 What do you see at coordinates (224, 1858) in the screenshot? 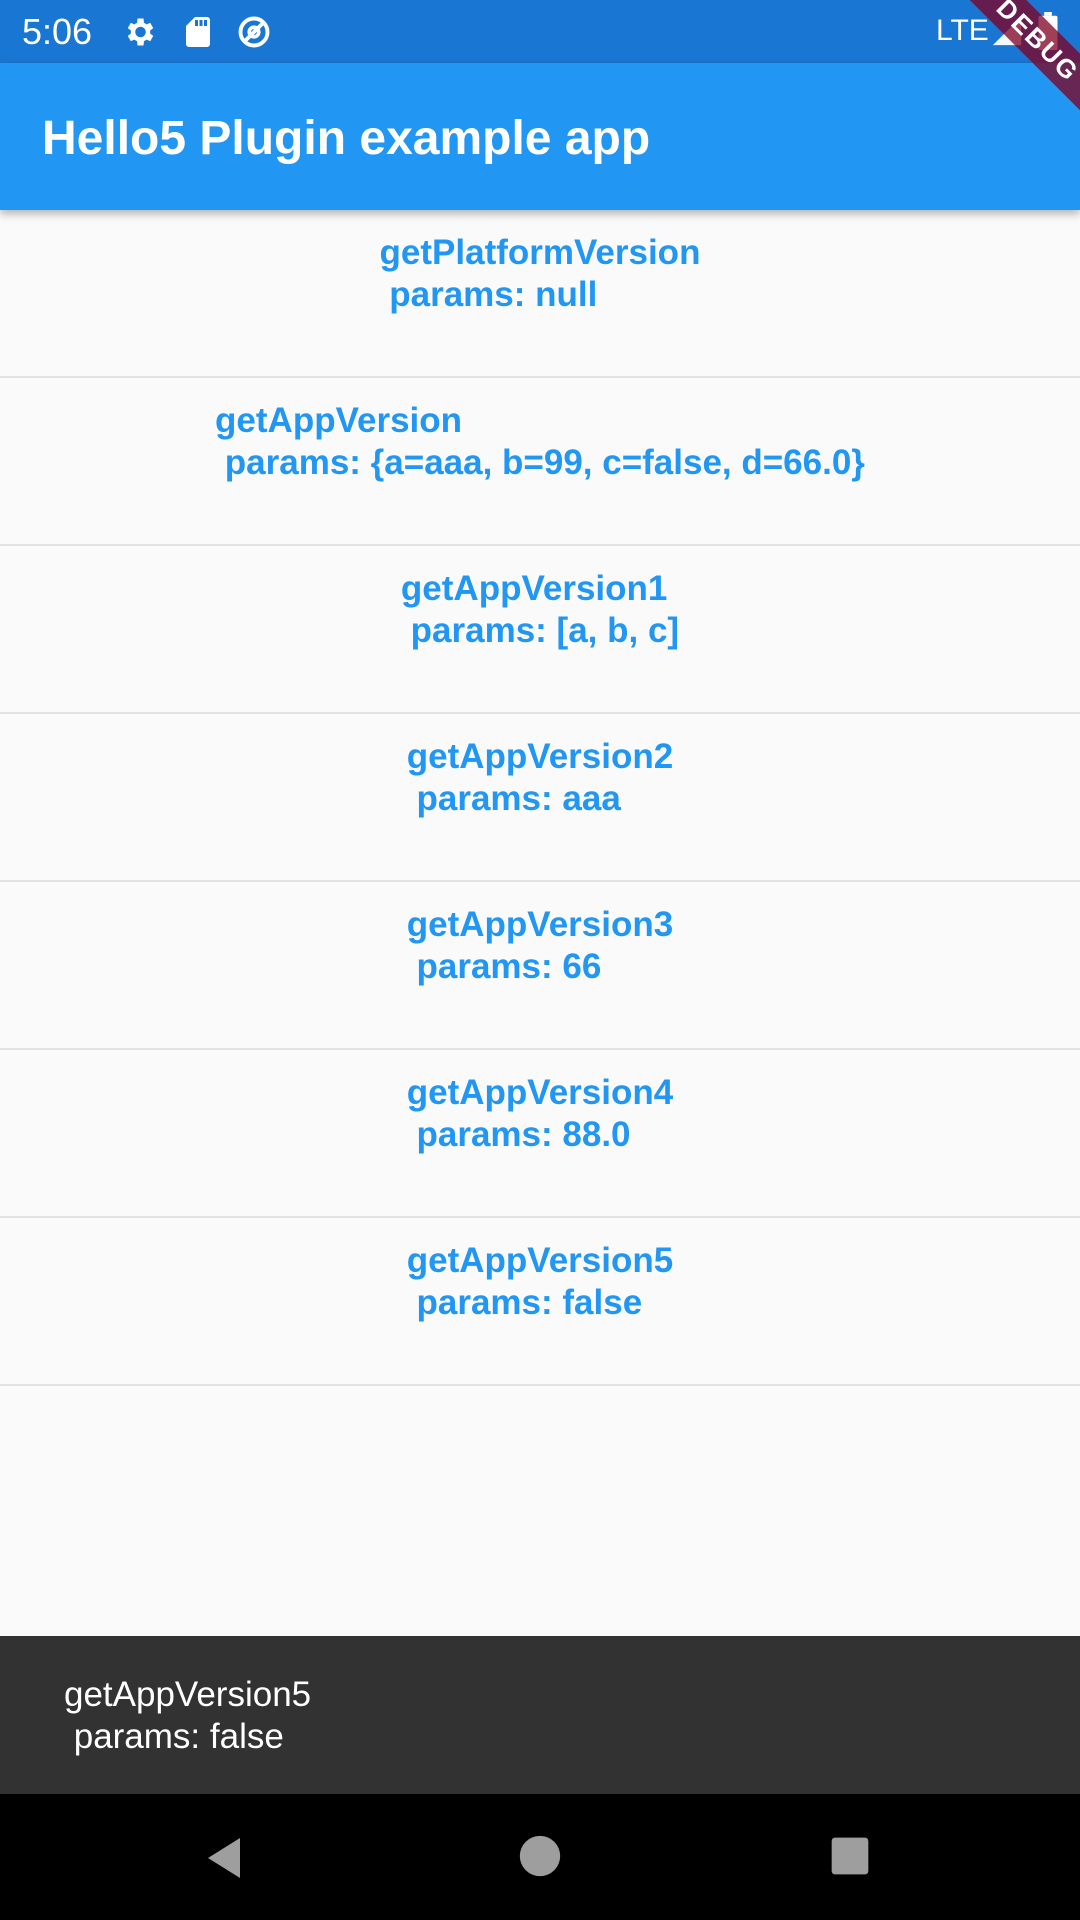
I see `back-icon` at bounding box center [224, 1858].